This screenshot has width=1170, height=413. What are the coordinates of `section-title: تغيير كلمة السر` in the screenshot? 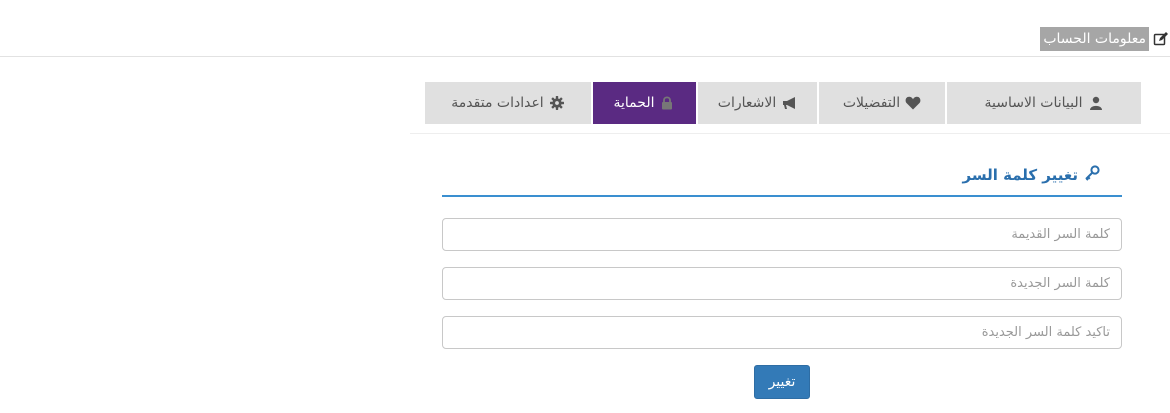 It's located at (1032, 175).